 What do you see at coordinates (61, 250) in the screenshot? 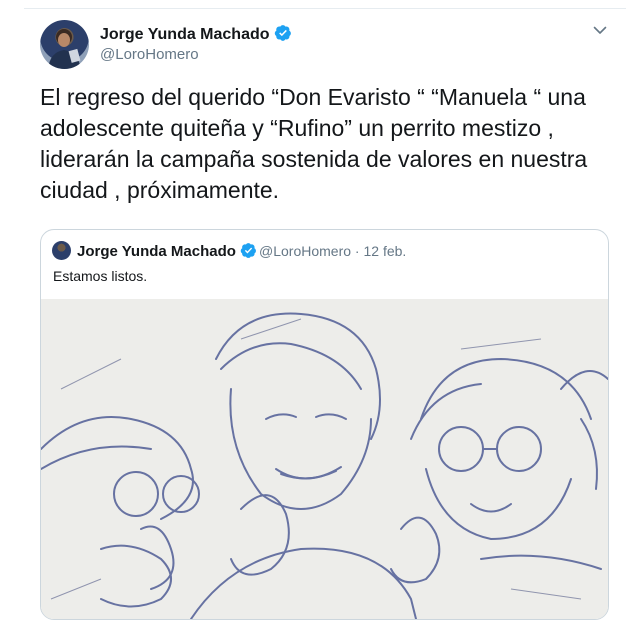
I see `quoted-author-avatar` at bounding box center [61, 250].